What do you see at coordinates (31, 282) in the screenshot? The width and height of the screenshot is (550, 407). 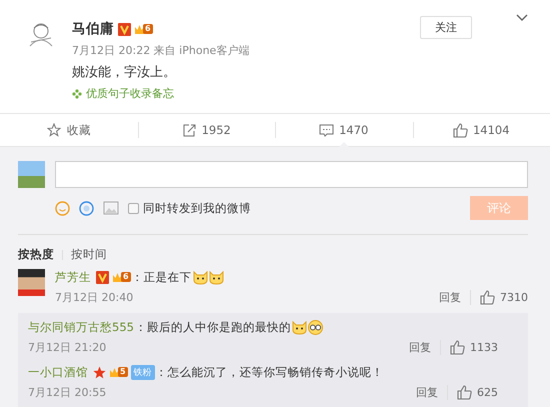 I see `commenter-avatar` at bounding box center [31, 282].